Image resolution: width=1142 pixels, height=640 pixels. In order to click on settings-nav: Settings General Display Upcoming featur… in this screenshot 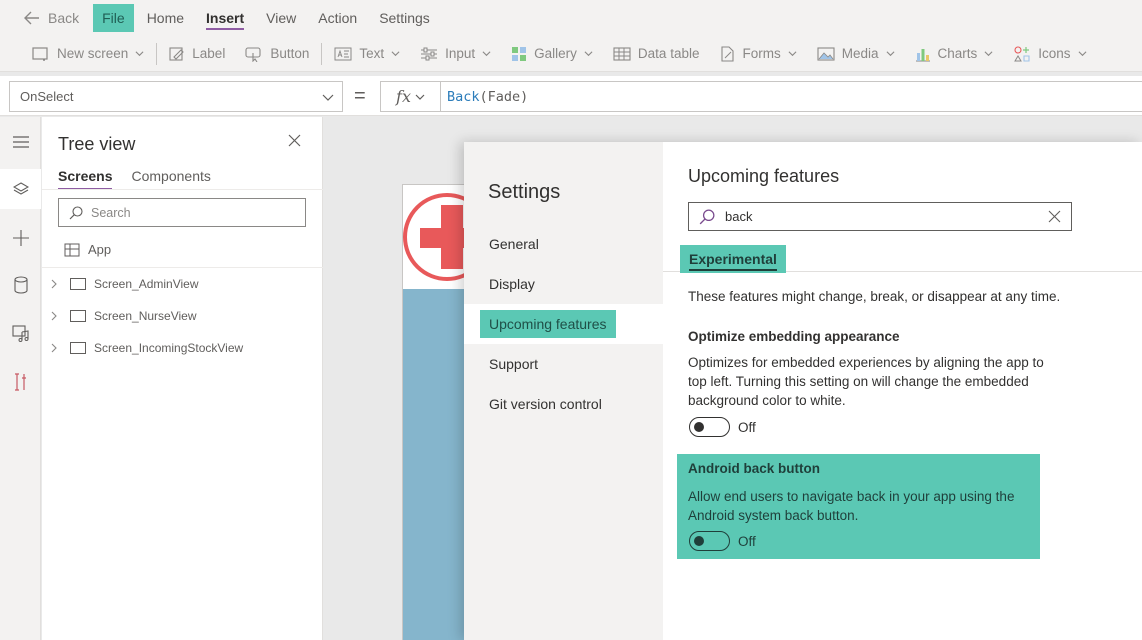, I will do `click(563, 391)`.